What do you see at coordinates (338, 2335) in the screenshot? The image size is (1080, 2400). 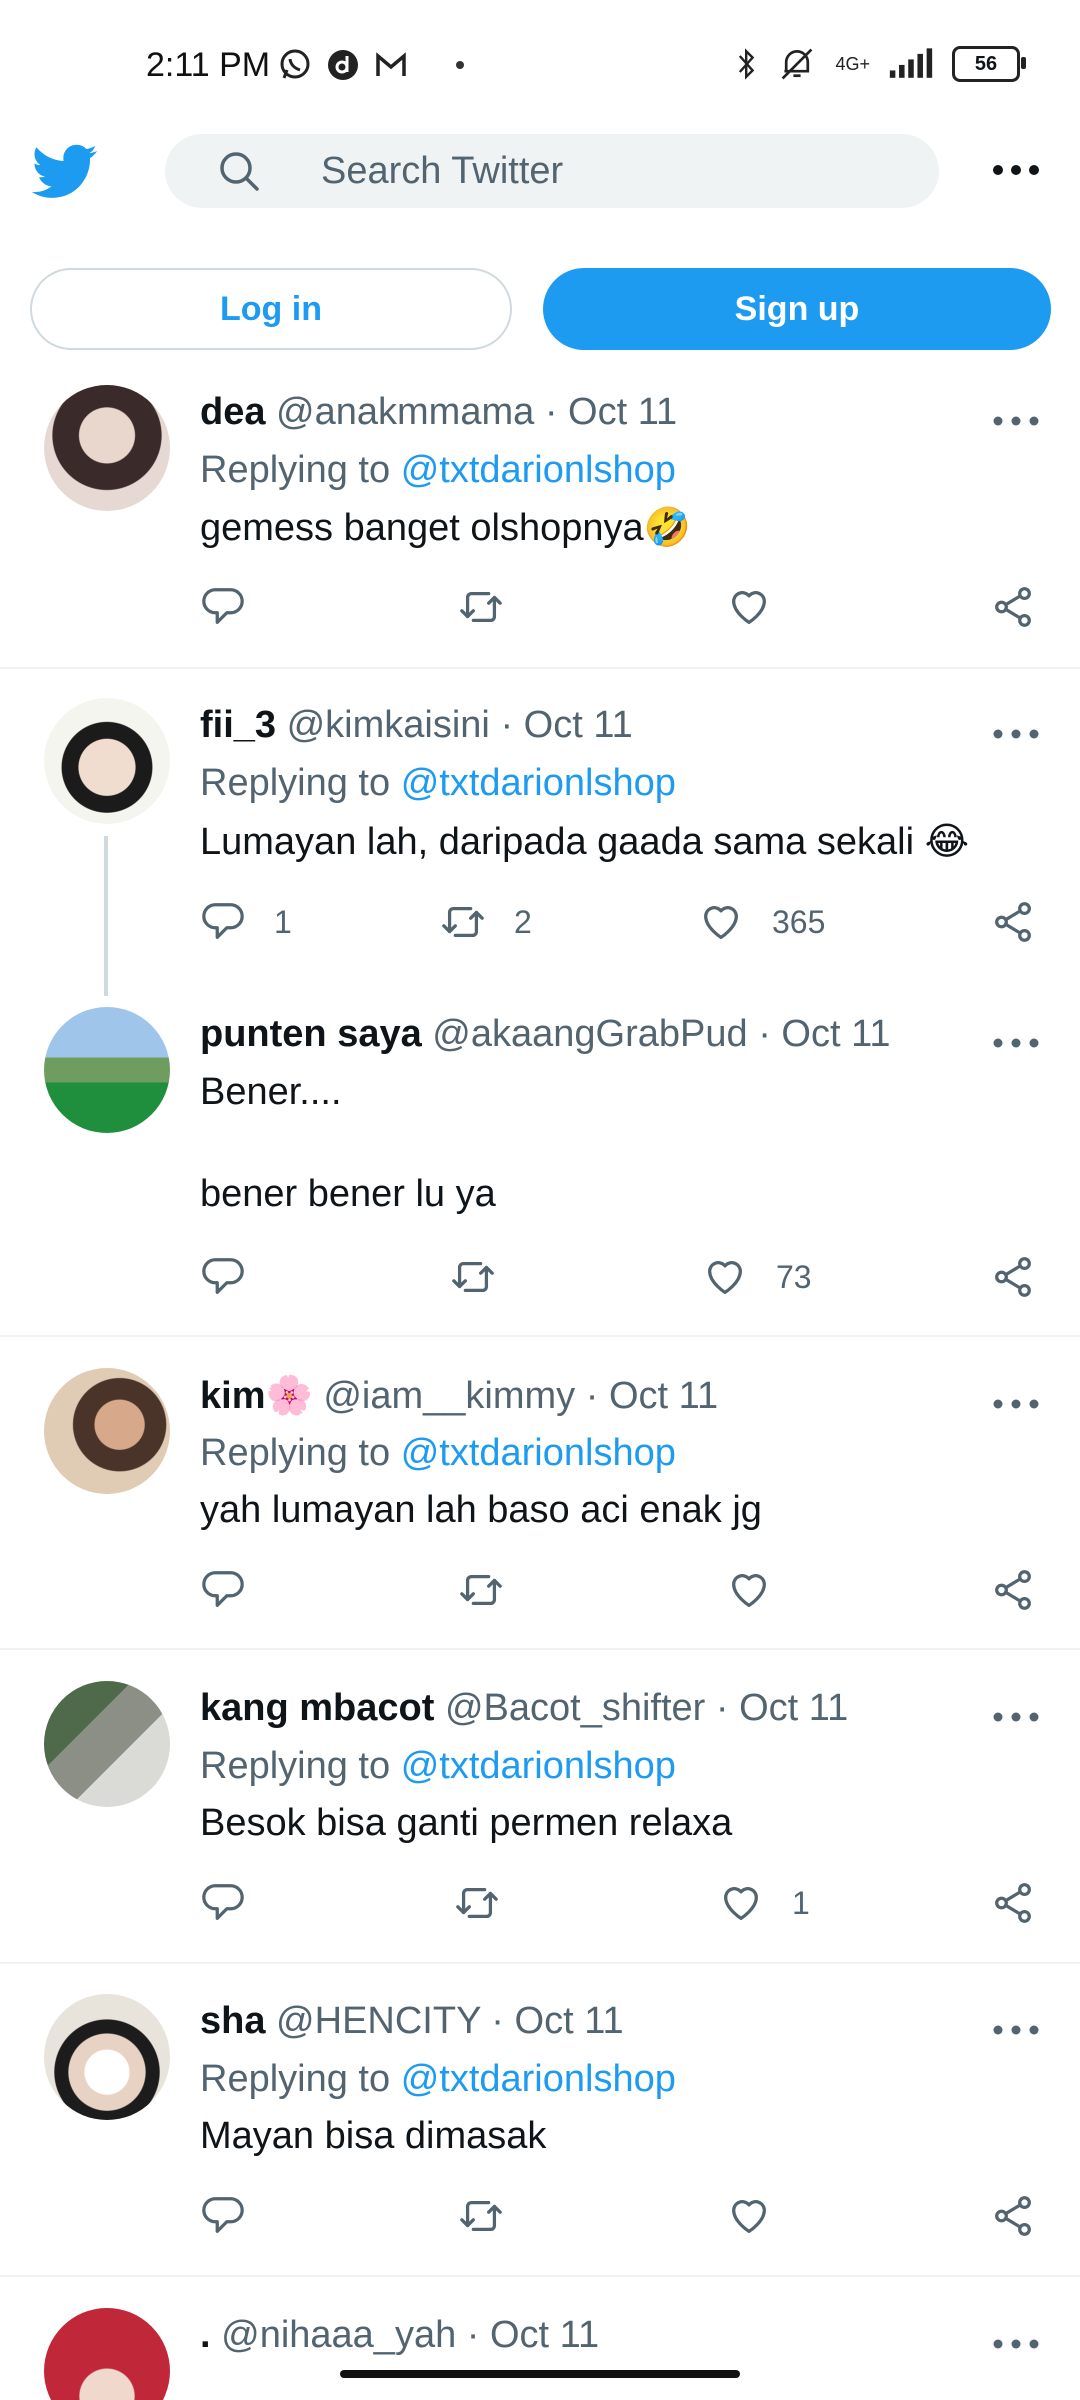 I see `user-handle: @nihaaa_yah` at bounding box center [338, 2335].